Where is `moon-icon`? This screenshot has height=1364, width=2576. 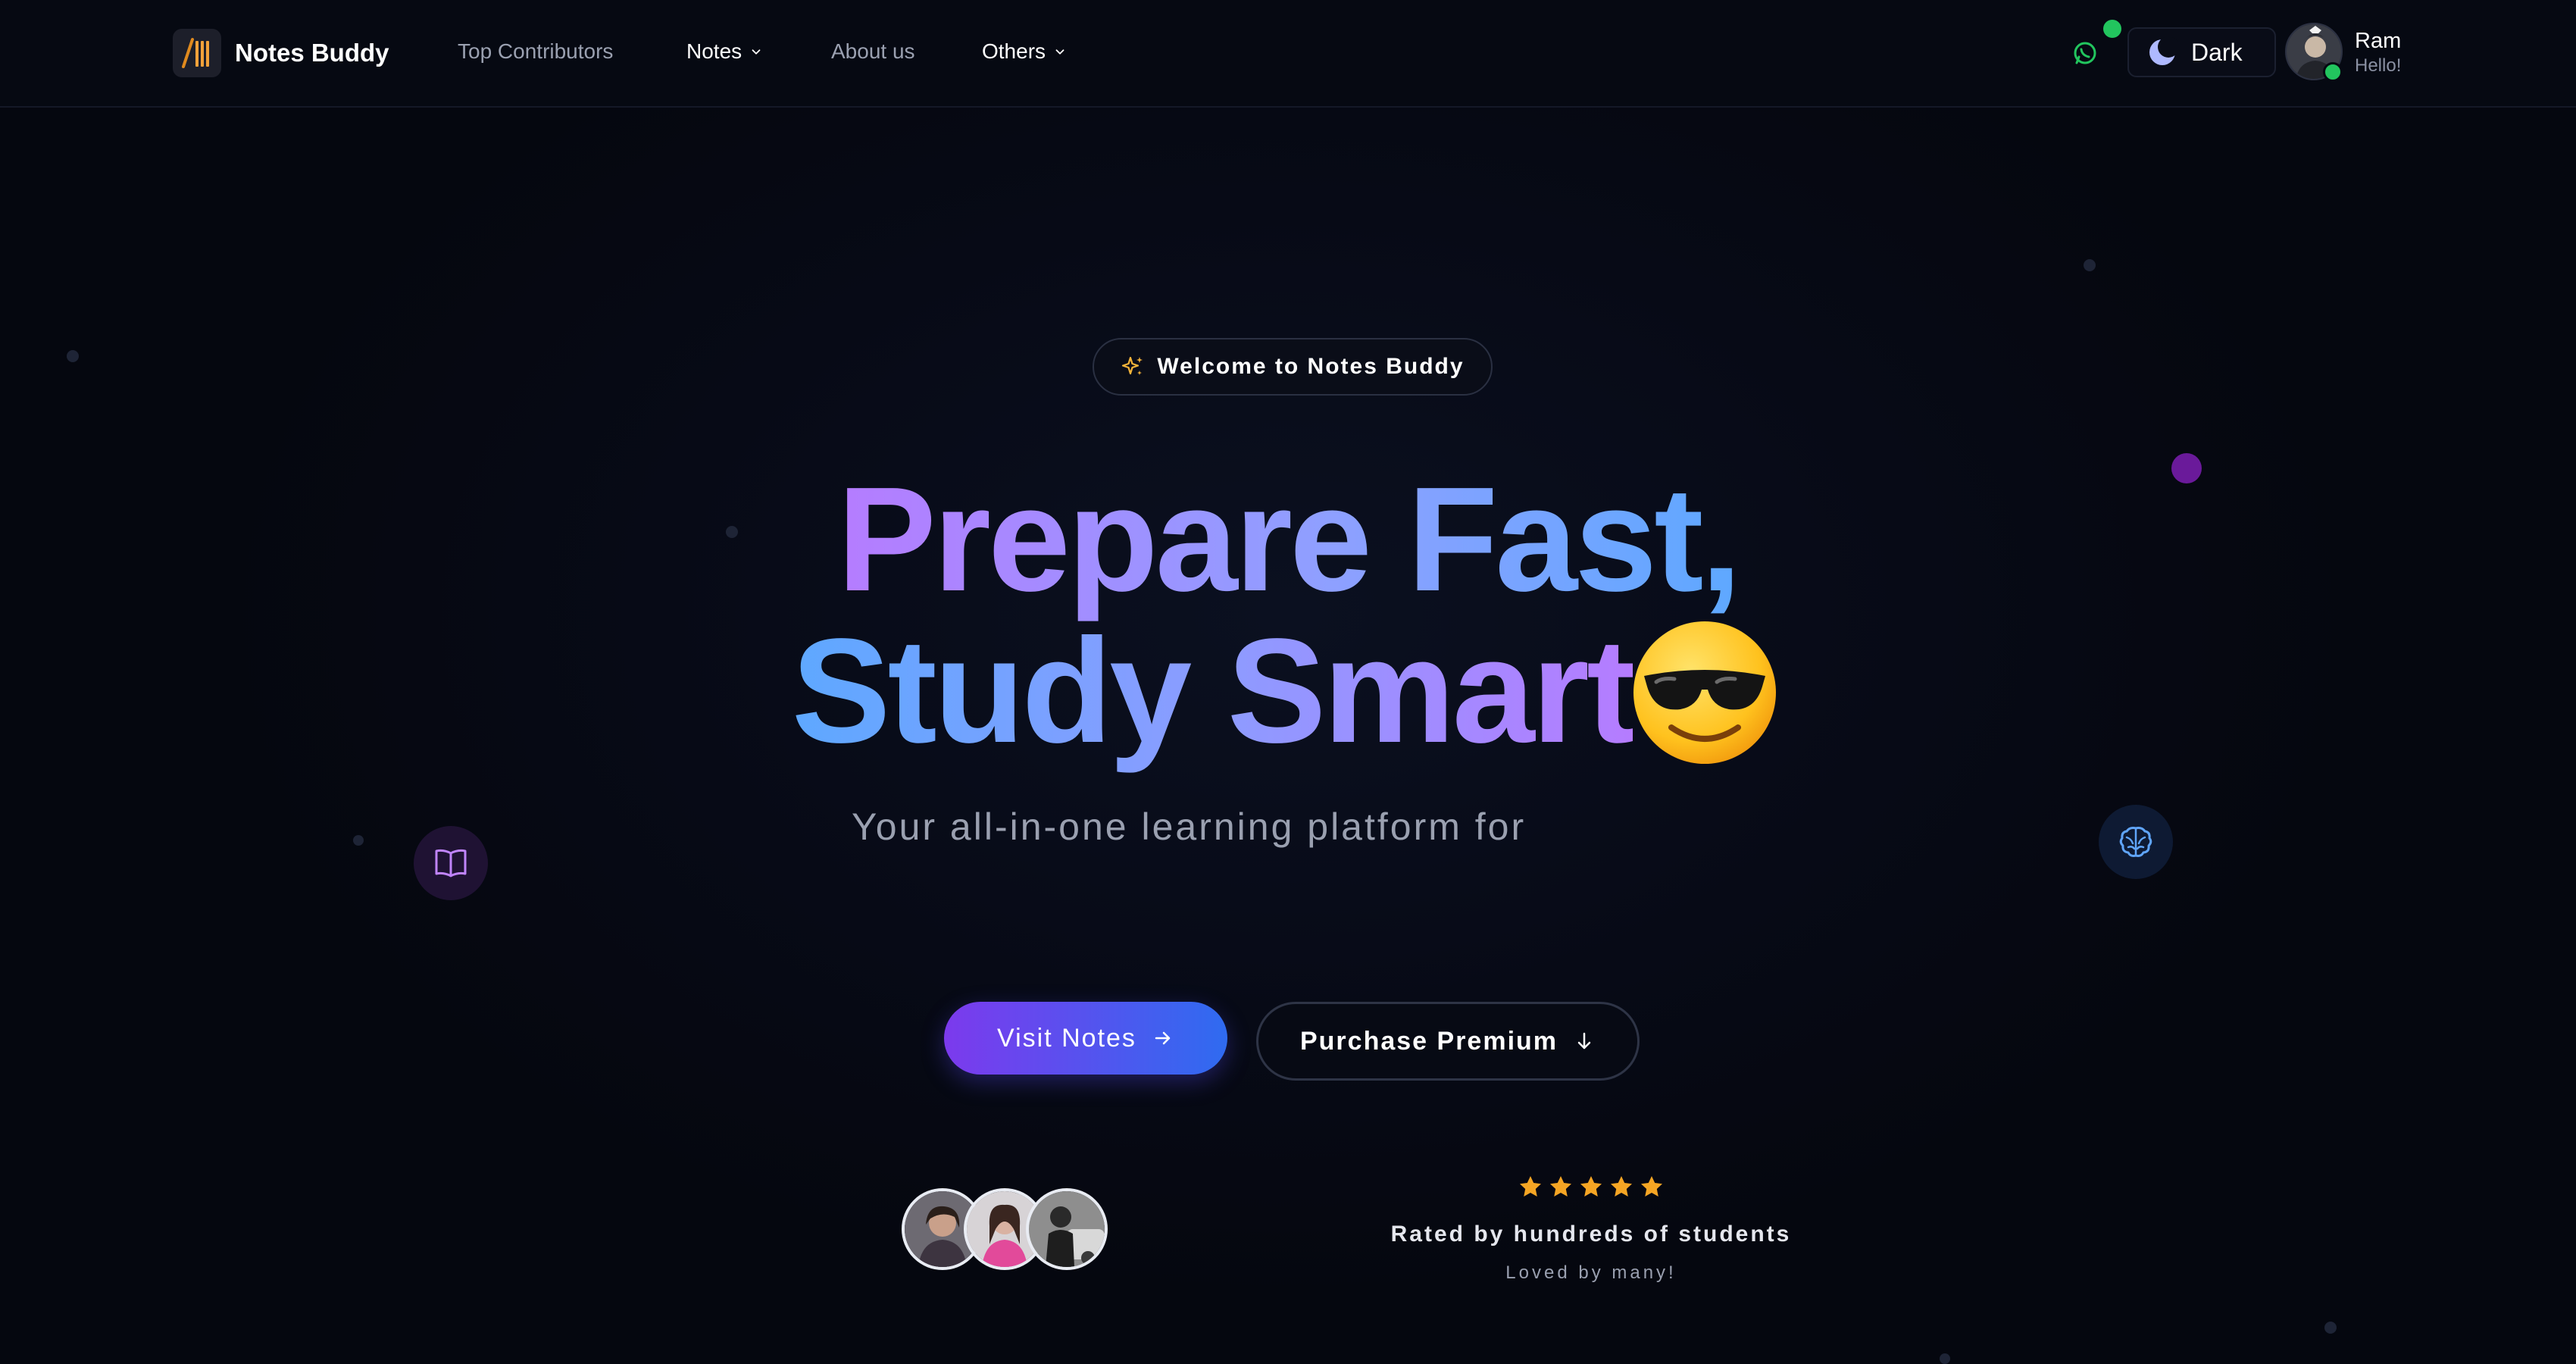
moon-icon is located at coordinates (2163, 51).